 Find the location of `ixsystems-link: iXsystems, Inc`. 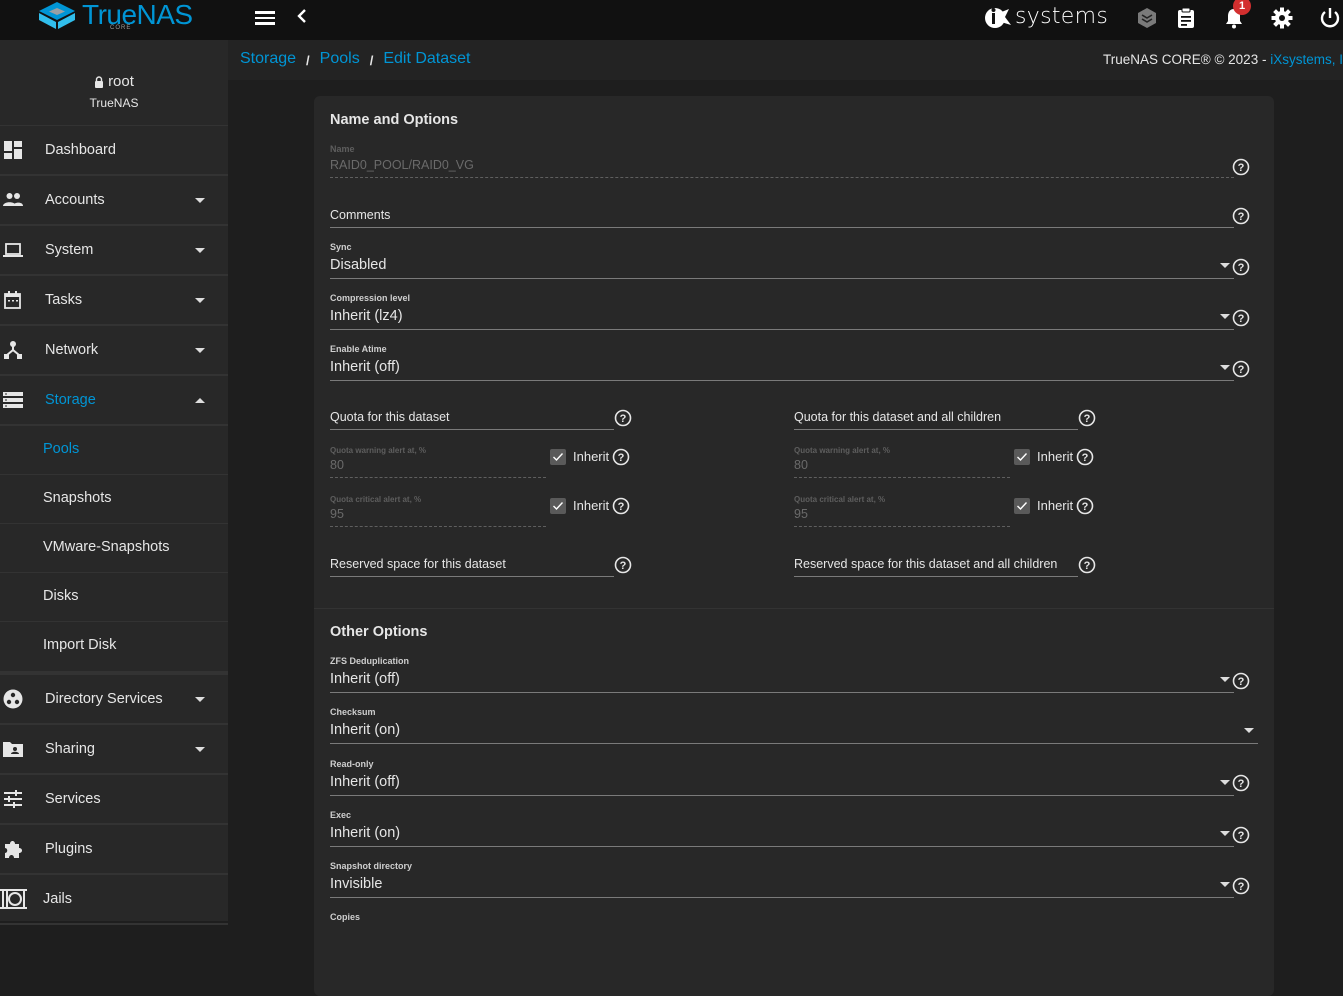

ixsystems-link: iXsystems, Inc is located at coordinates (1306, 59).